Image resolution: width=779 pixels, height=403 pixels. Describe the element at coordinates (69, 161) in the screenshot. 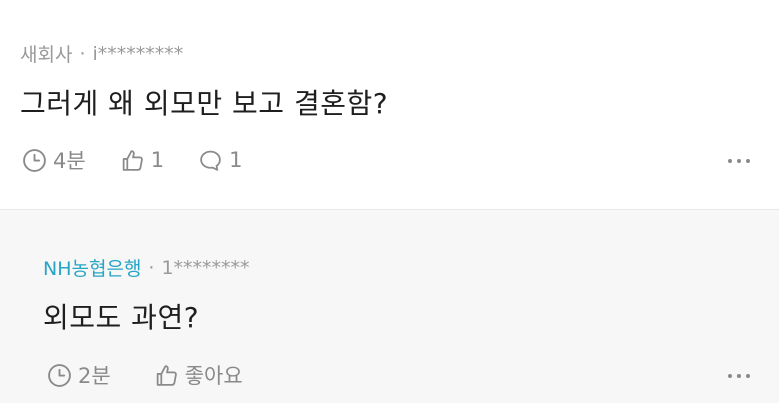

I see `comment-time-text: 4분` at that location.